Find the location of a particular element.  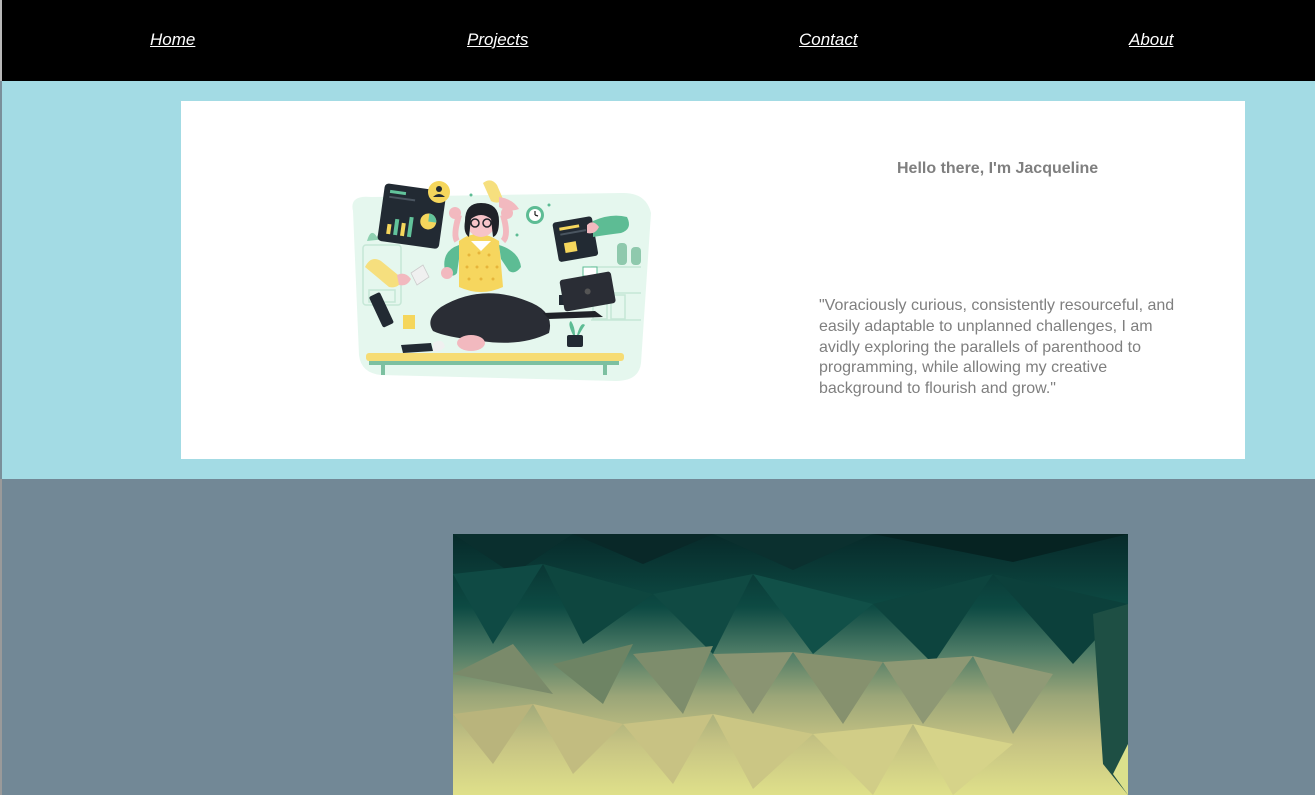

nav-link-home: Home is located at coordinates (172, 40).